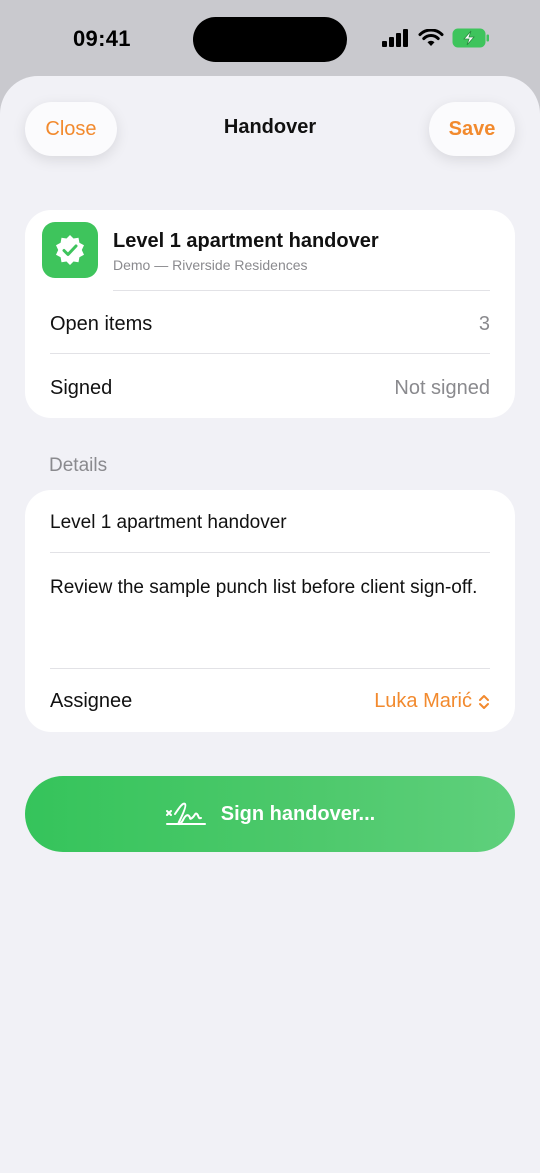 This screenshot has width=540, height=1173. What do you see at coordinates (246, 241) in the screenshot?
I see `handover-title: Level 1 apartment handover` at bounding box center [246, 241].